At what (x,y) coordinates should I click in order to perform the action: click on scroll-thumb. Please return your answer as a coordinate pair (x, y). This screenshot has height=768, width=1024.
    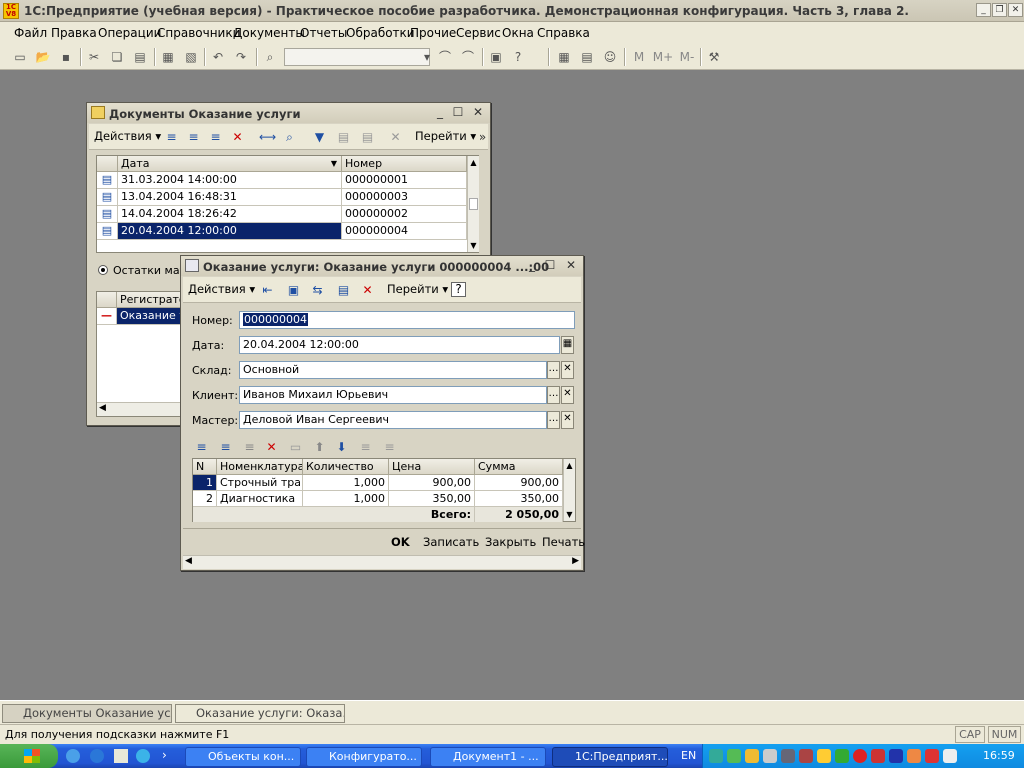
    Looking at the image, I should click on (473, 204).